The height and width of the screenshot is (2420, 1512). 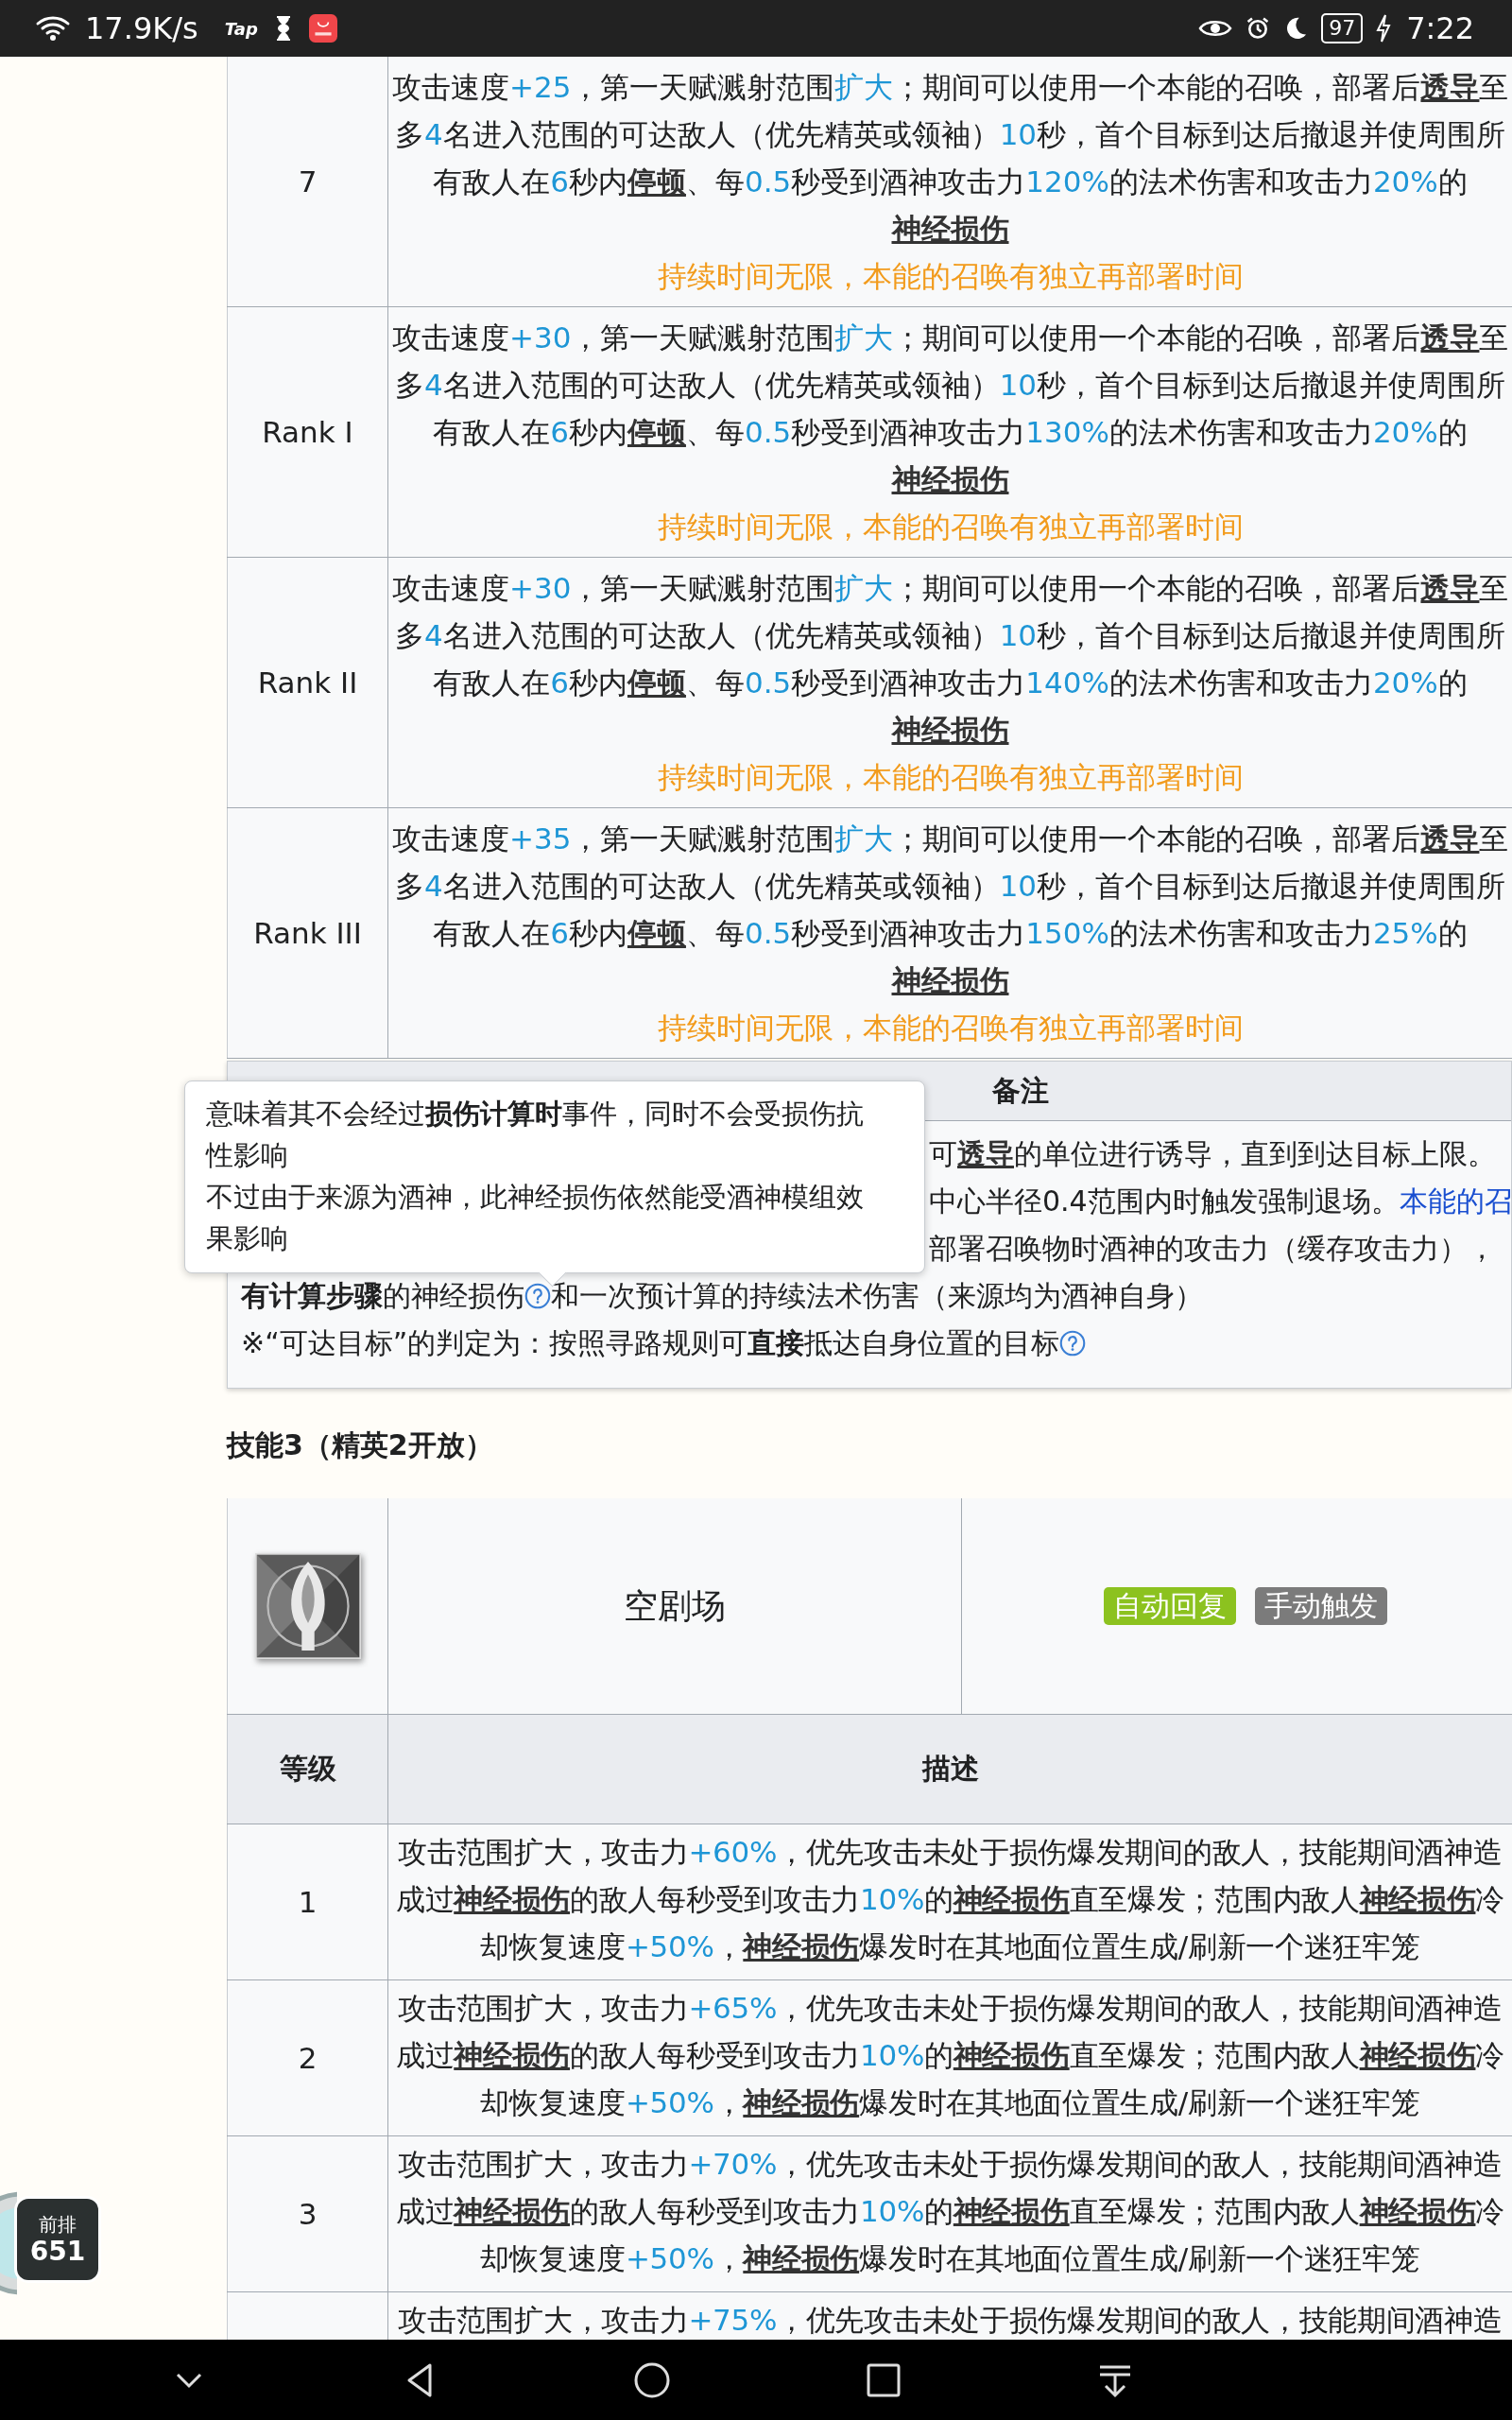 I want to click on skill-description: 攻击范围扩大，攻击力+75%，优先攻击未处于损伤爆发期间的敌人，技能期间酒神造, so click(x=950, y=2320).